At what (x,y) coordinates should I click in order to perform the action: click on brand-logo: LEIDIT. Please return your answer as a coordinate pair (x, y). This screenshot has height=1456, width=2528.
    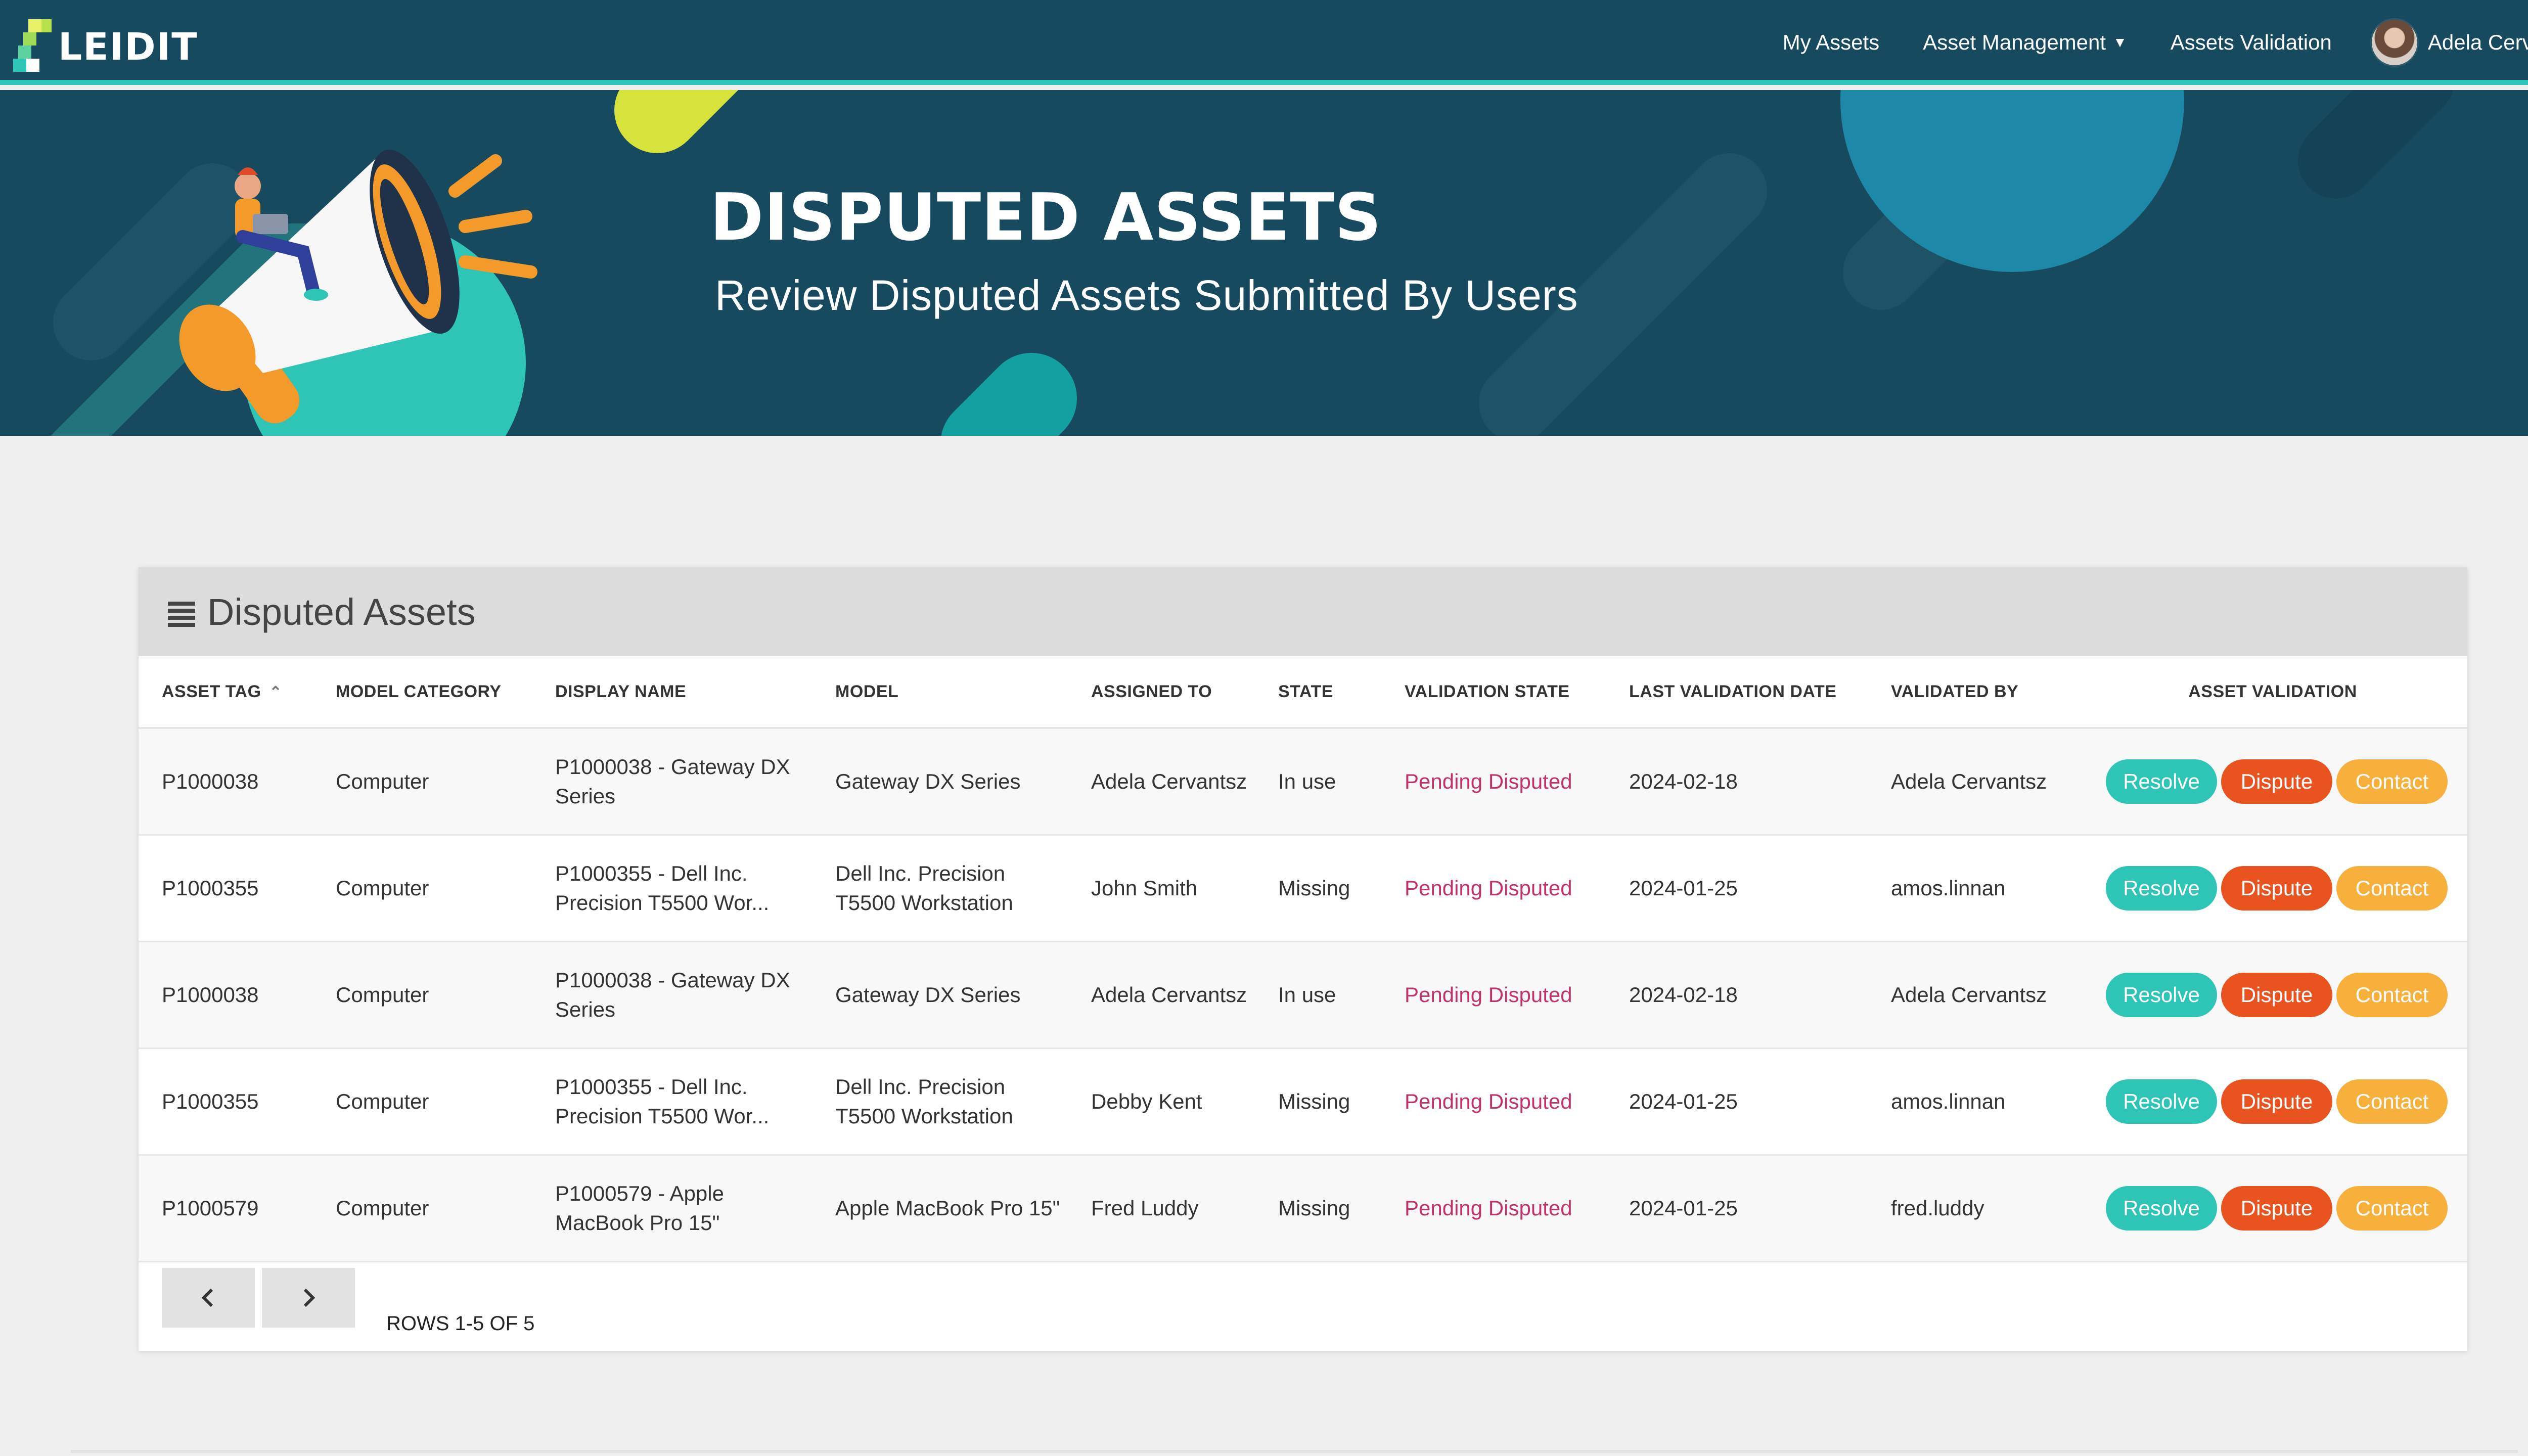
    Looking at the image, I should click on (106, 47).